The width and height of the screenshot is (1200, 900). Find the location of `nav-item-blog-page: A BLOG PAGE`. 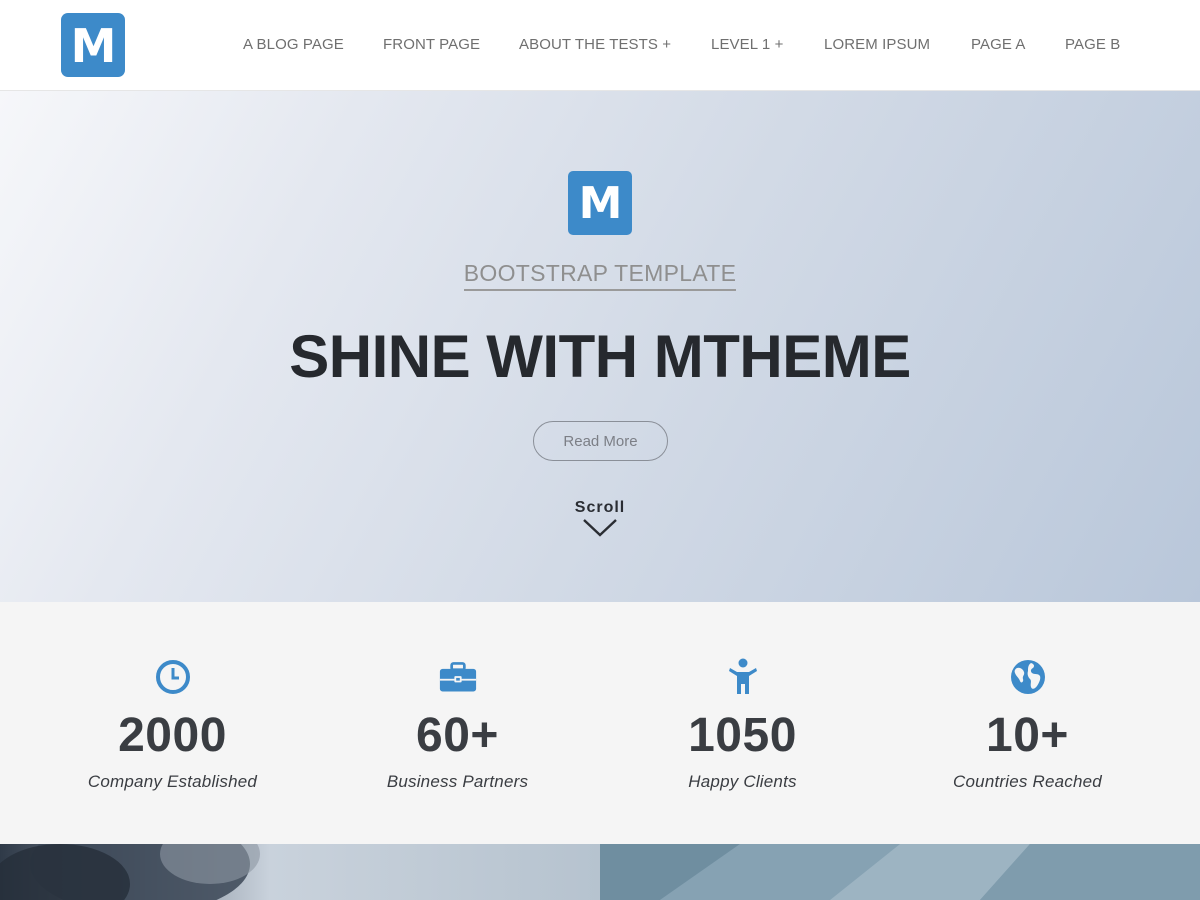

nav-item-blog-page: A BLOG PAGE is located at coordinates (293, 44).